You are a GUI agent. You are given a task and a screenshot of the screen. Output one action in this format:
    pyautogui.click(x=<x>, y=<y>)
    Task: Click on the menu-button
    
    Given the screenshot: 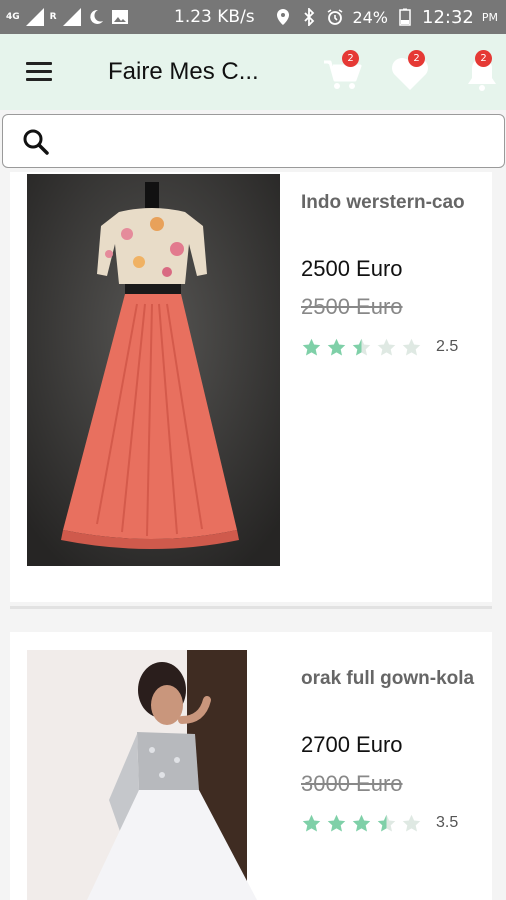 What is the action you would take?
    pyautogui.click(x=38, y=72)
    